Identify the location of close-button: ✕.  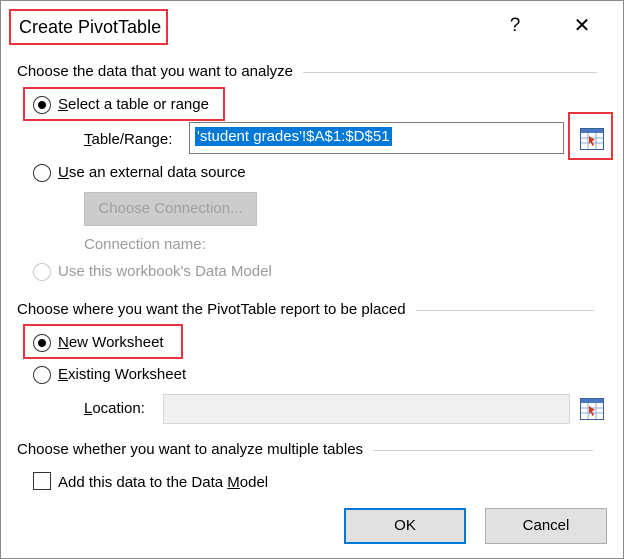
(582, 26).